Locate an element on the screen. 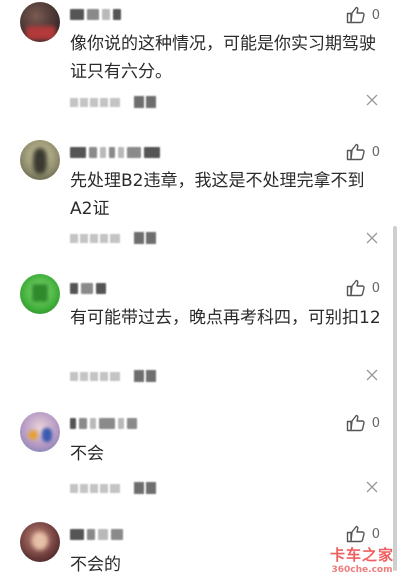  scrollbar is located at coordinates (395, 398).